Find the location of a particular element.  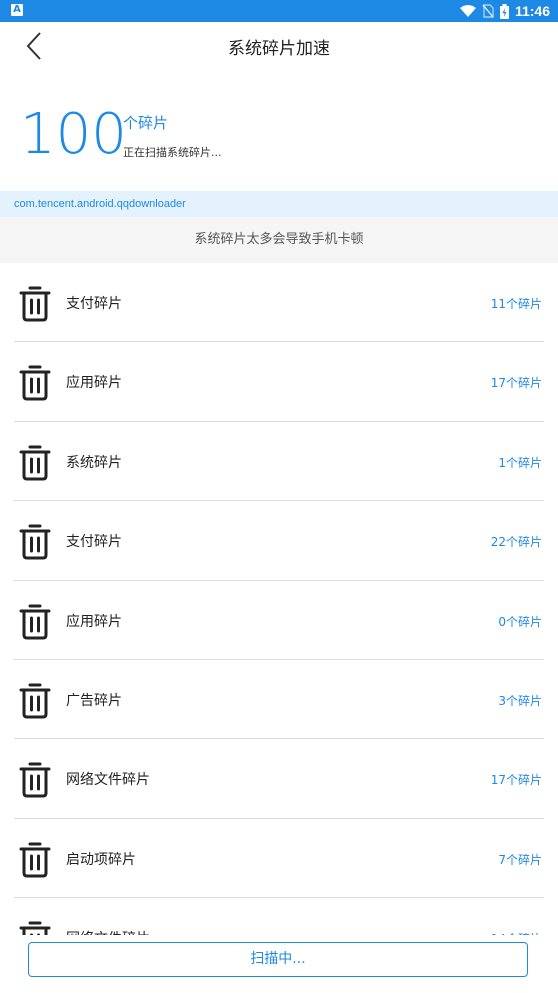

warning-banner: 系统碎片太多会导致手机卡顿 is located at coordinates (279, 240).